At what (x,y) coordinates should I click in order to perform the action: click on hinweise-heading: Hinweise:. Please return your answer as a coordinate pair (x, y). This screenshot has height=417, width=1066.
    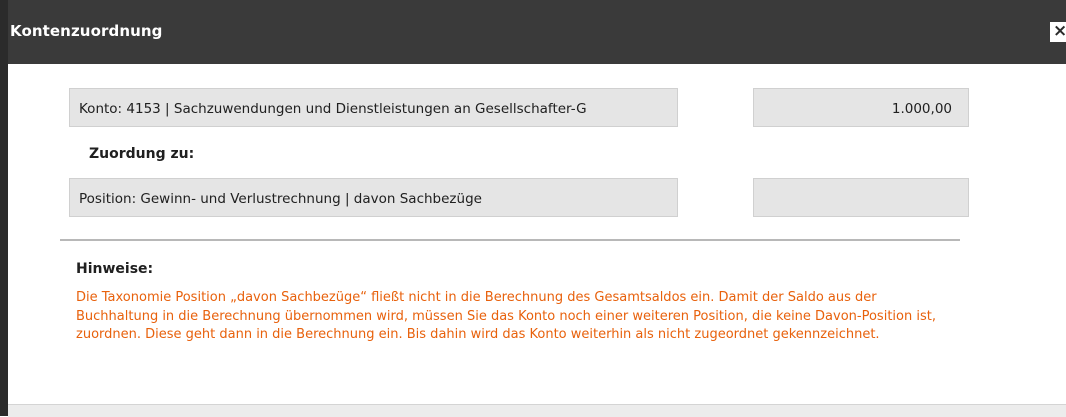
    Looking at the image, I should click on (115, 269).